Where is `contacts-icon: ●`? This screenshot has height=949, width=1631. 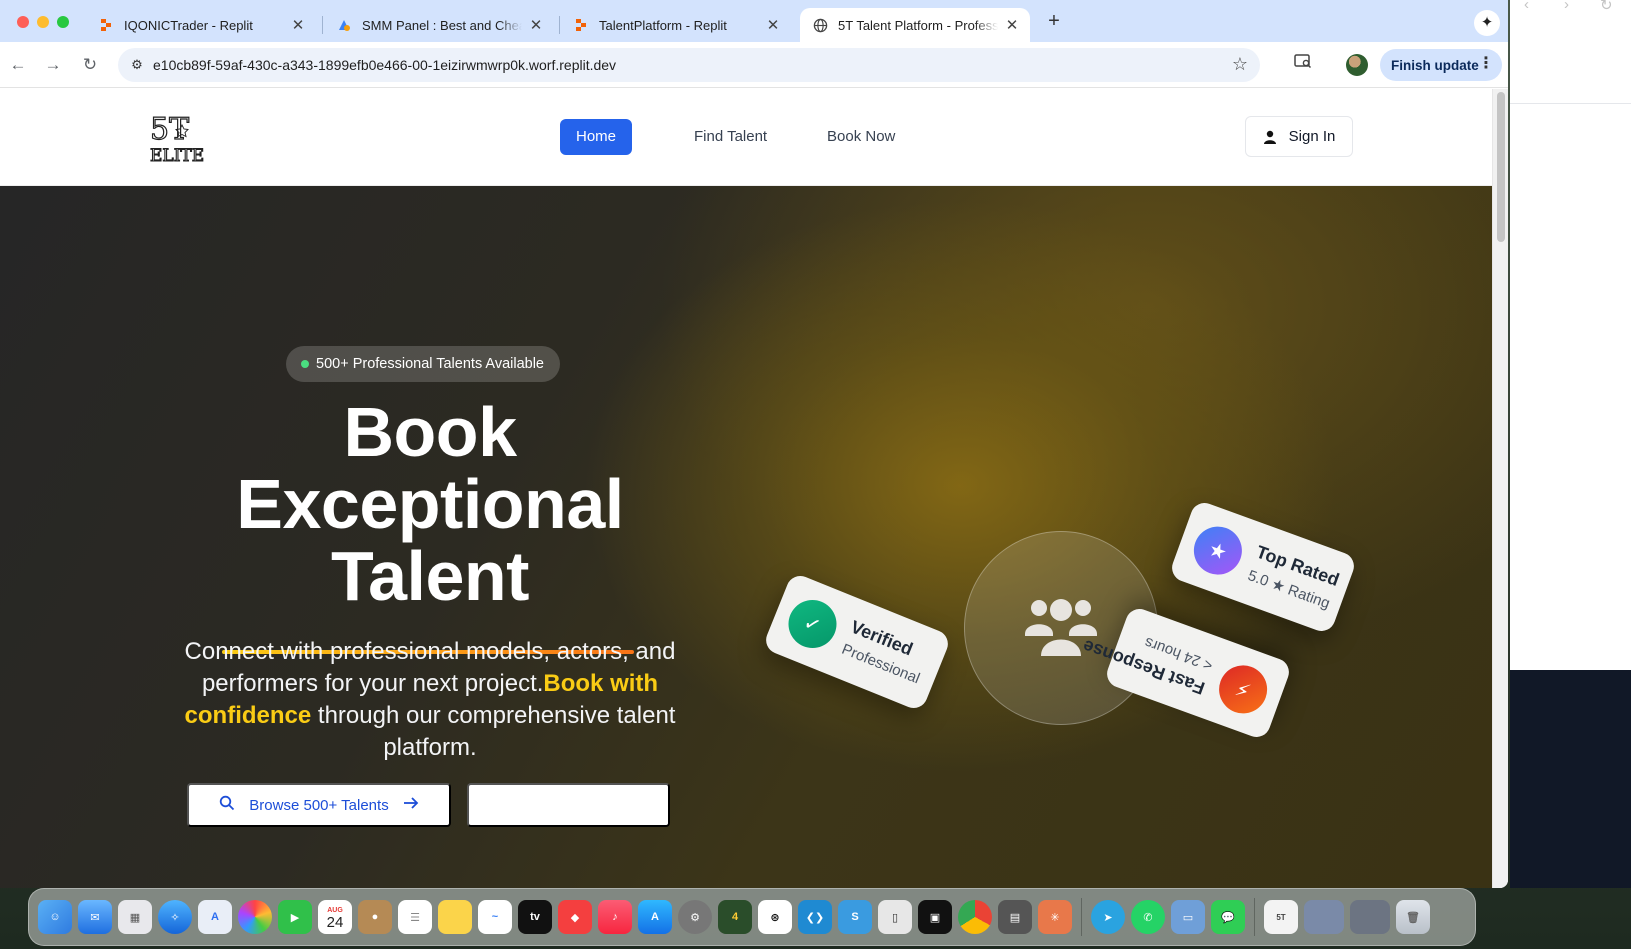 contacts-icon: ● is located at coordinates (375, 917).